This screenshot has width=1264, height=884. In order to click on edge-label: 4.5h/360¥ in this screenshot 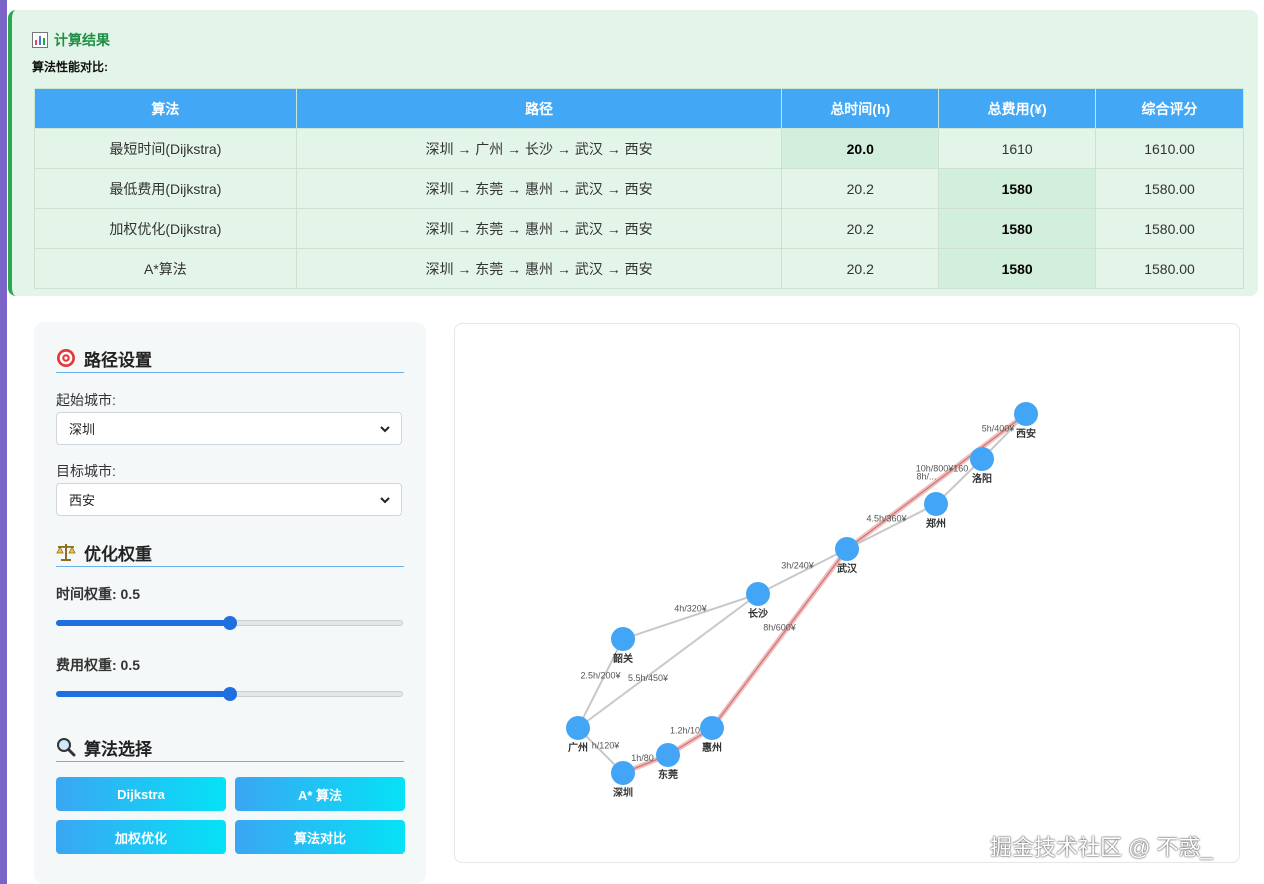, I will do `click(886, 519)`.